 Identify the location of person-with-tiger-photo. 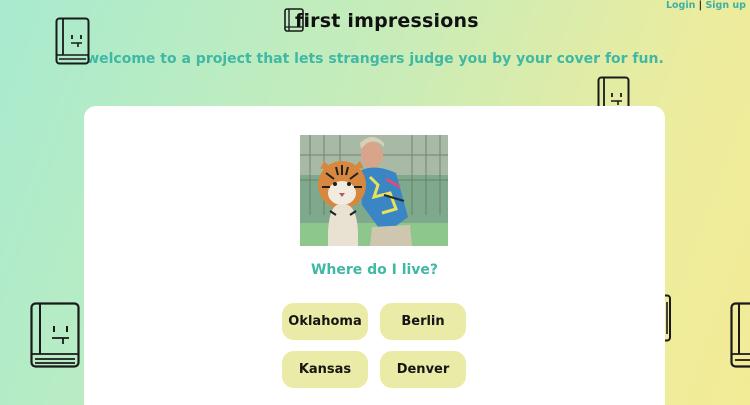
(374, 190).